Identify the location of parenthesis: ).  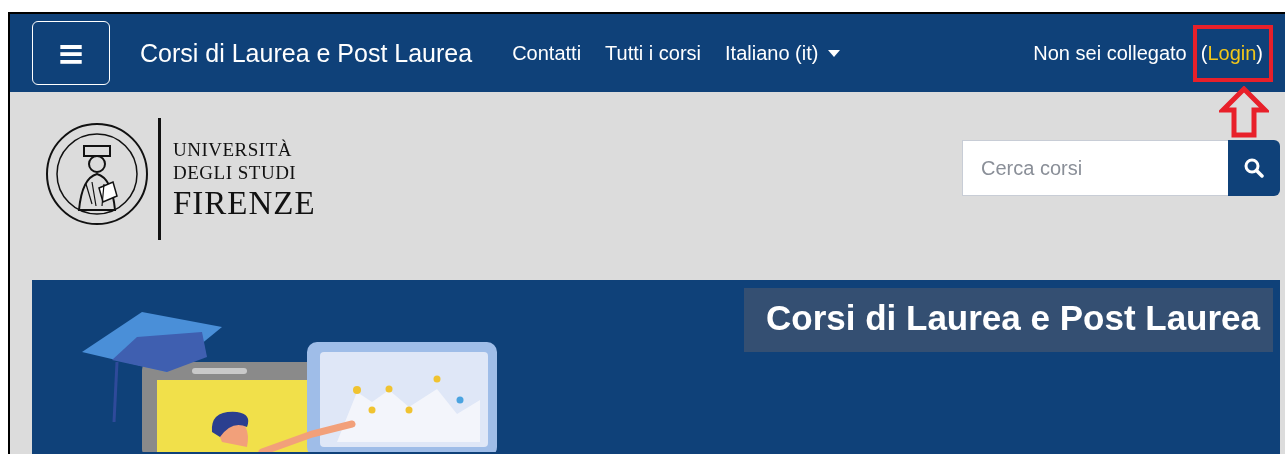
(1259, 53).